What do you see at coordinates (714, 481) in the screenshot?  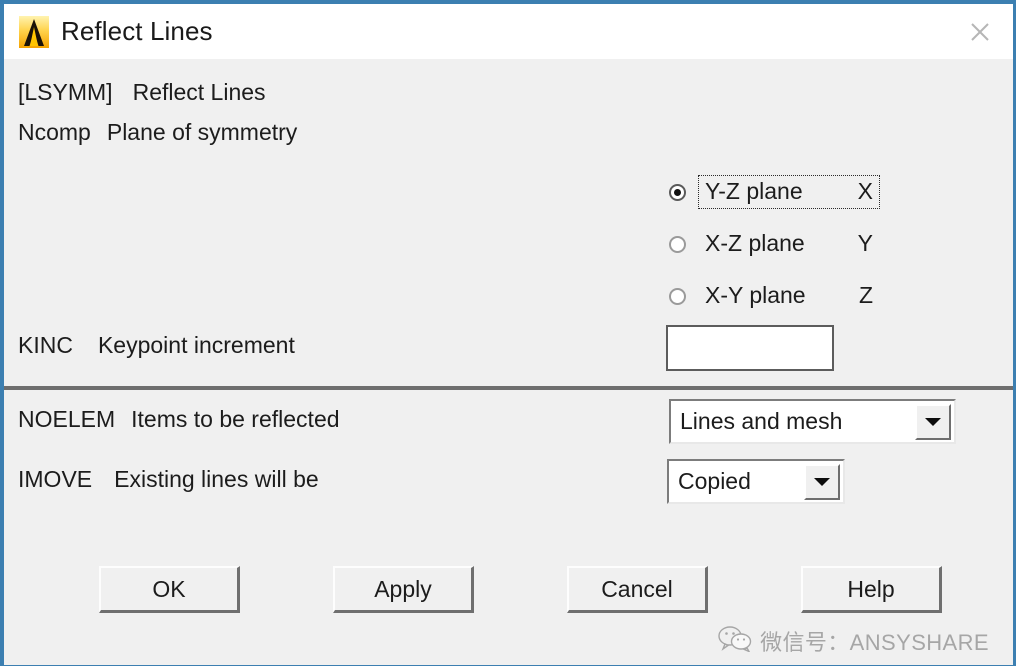 I see `existing-lines-value: Copied` at bounding box center [714, 481].